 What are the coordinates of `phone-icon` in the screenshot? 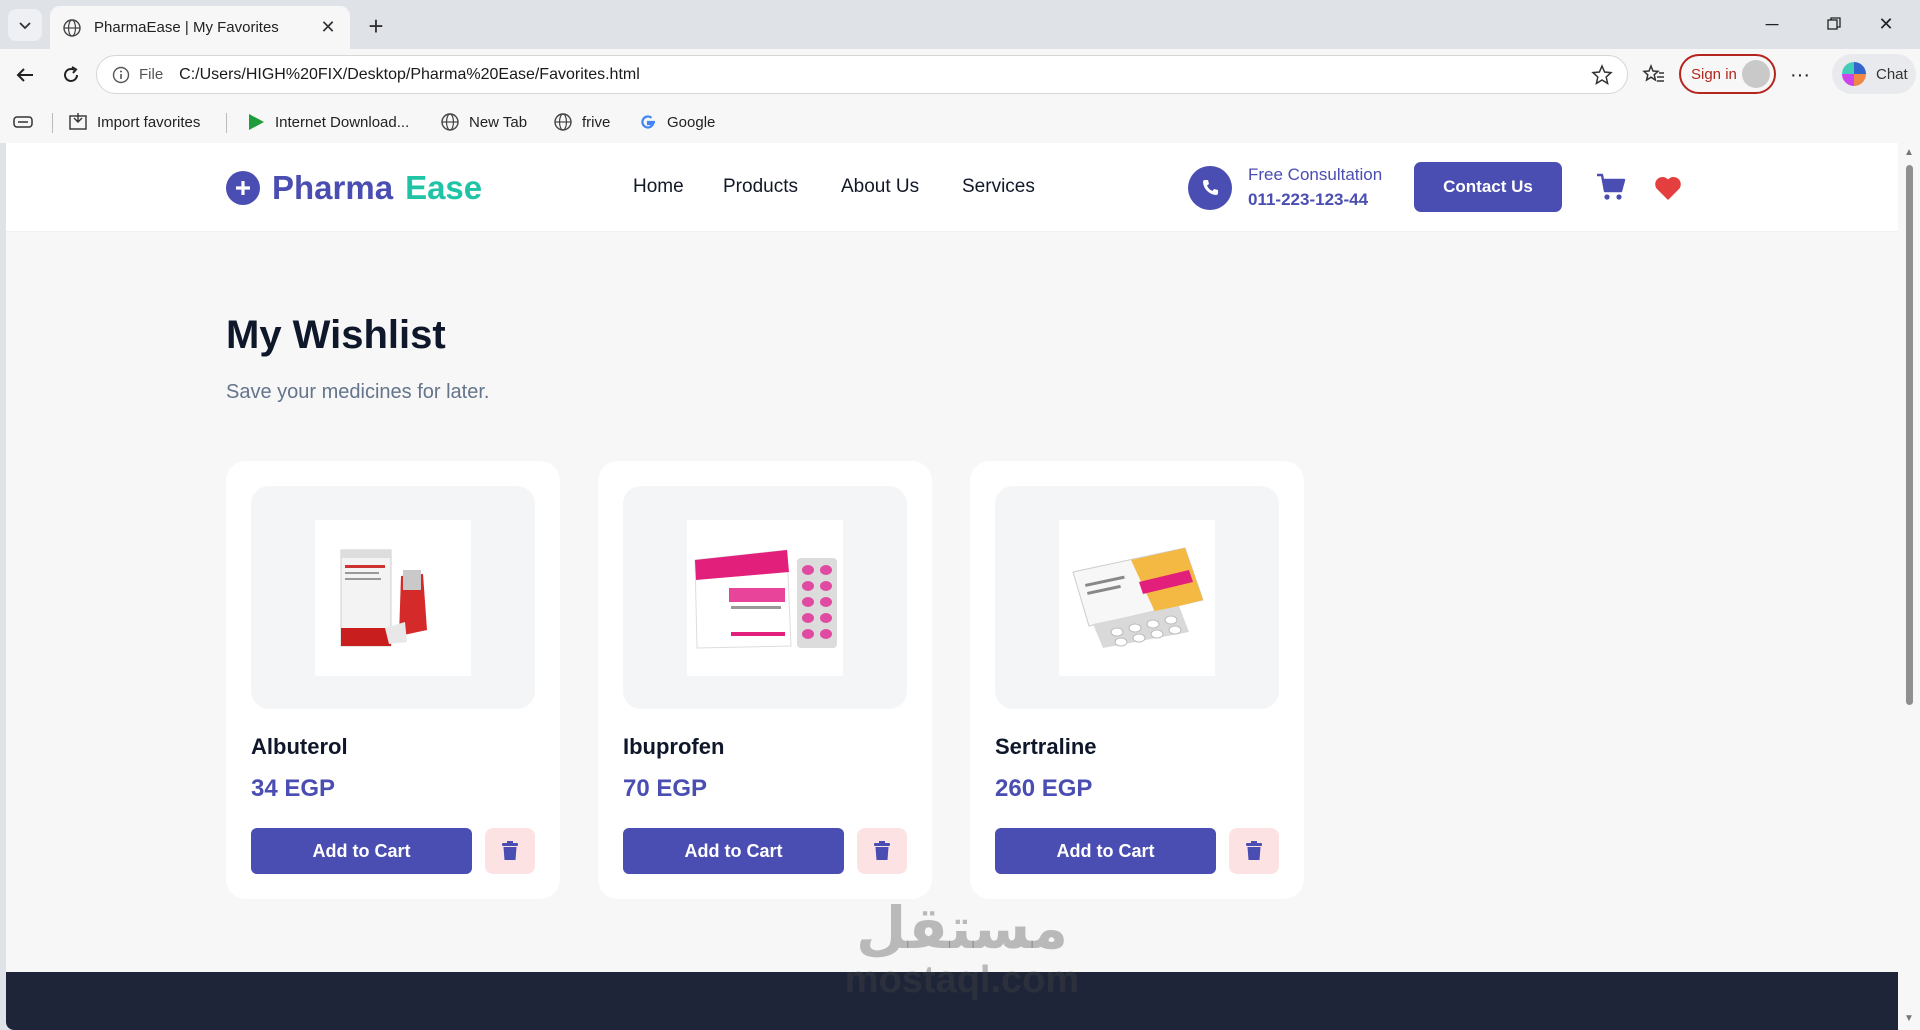 It's located at (1210, 188).